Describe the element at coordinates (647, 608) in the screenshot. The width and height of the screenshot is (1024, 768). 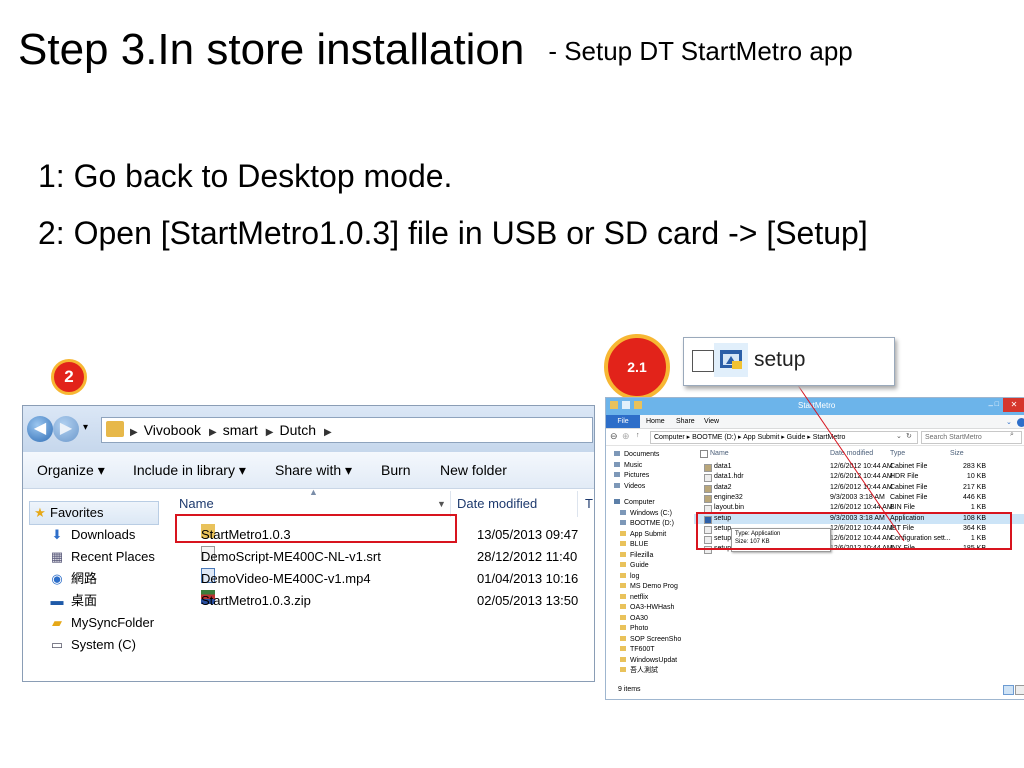
I see `sidebar-item: OA3-HWHash` at that location.